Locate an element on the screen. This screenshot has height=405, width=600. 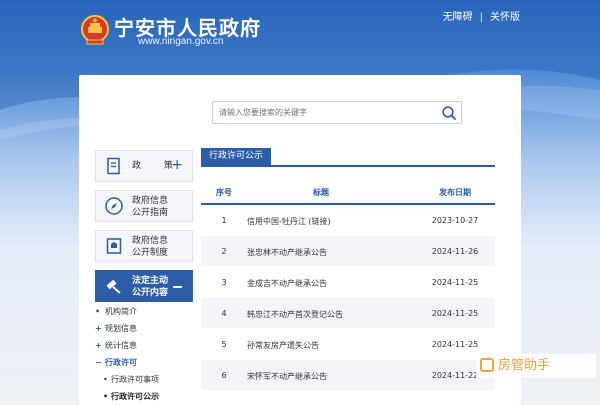
row-number: 3 is located at coordinates (224, 282).